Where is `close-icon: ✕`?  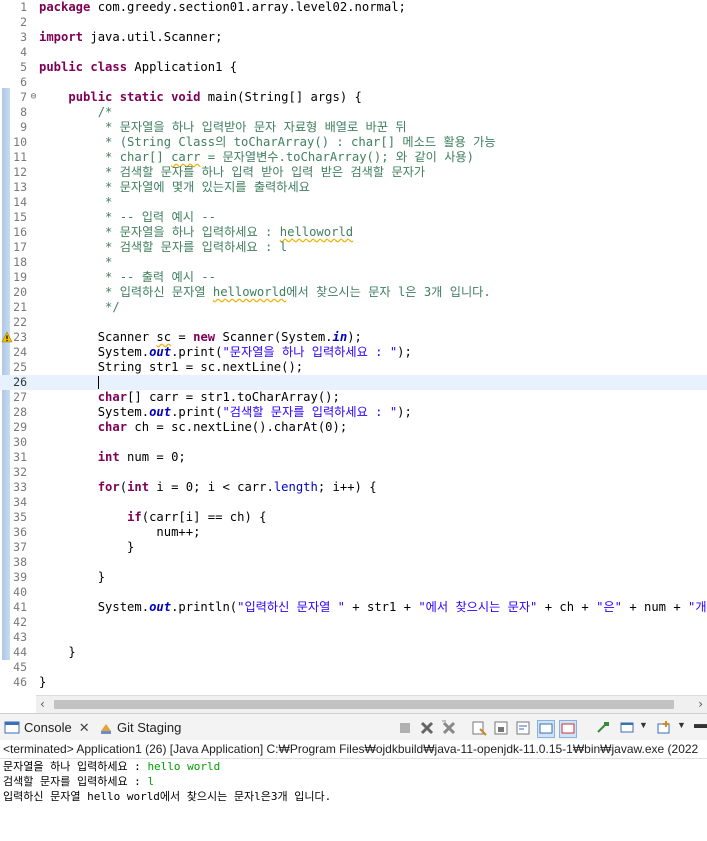
close-icon: ✕ is located at coordinates (84, 728).